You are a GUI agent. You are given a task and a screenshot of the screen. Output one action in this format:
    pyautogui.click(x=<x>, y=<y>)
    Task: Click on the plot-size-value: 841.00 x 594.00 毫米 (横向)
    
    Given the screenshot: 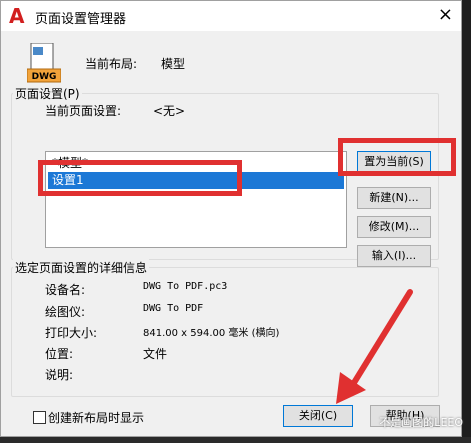 What is the action you would take?
    pyautogui.click(x=211, y=333)
    